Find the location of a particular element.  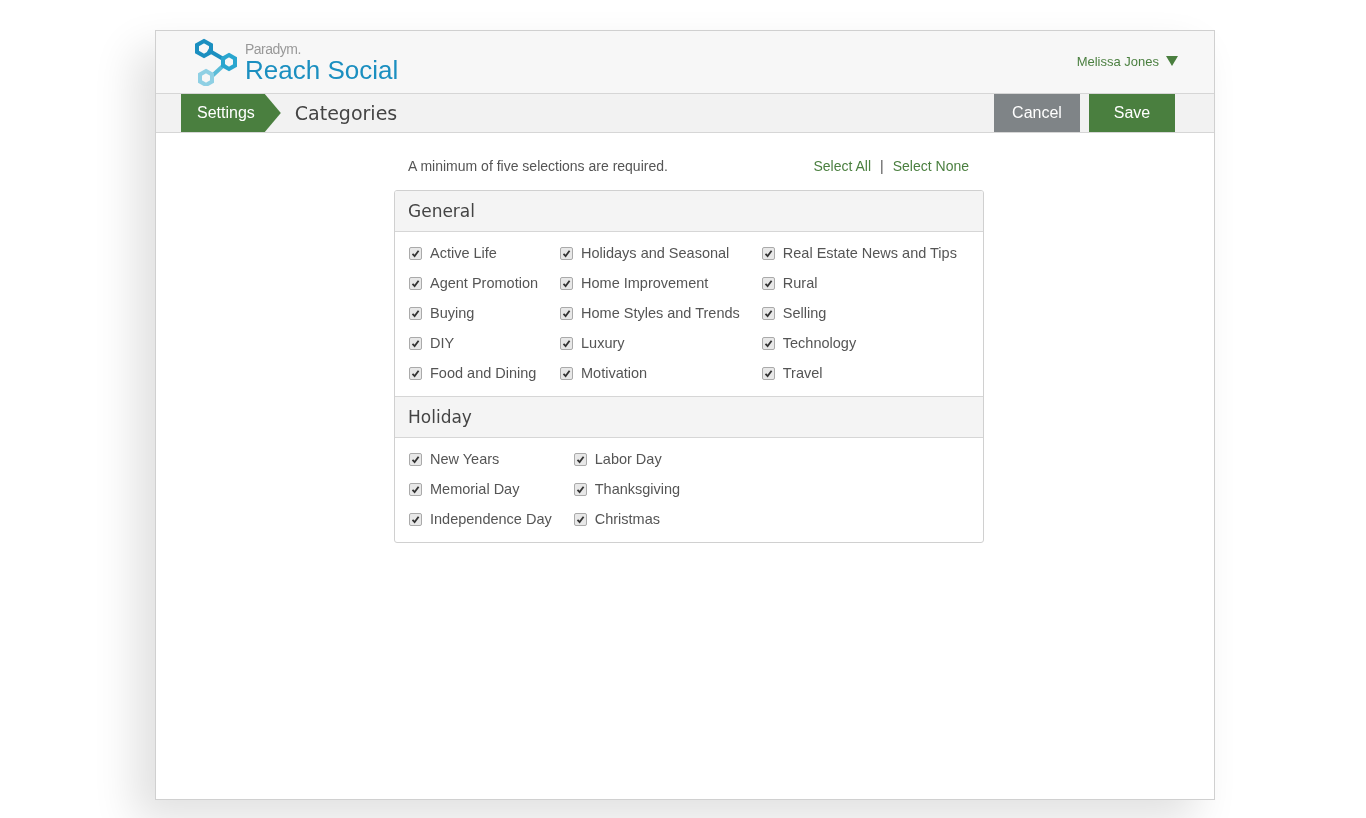

checkbox-label: Food and Dining is located at coordinates (483, 373).